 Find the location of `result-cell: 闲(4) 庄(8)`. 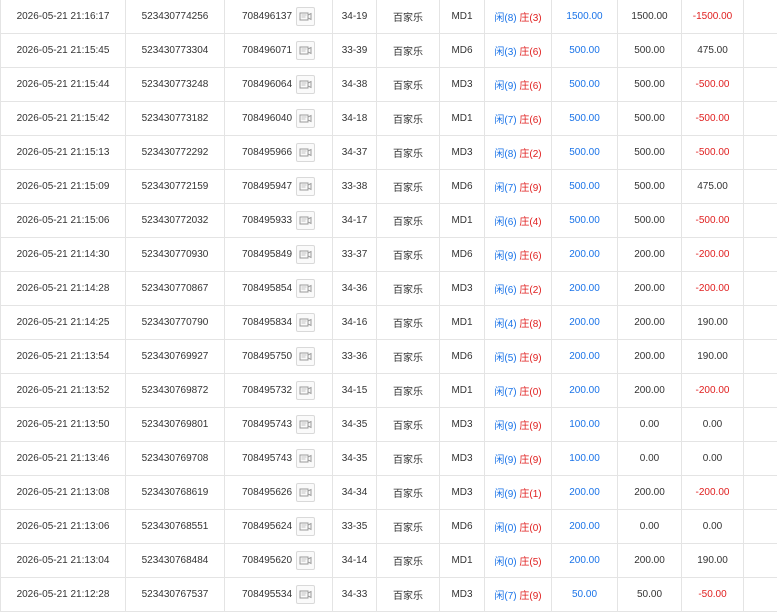

result-cell: 闲(4) 庄(8) is located at coordinates (518, 323).